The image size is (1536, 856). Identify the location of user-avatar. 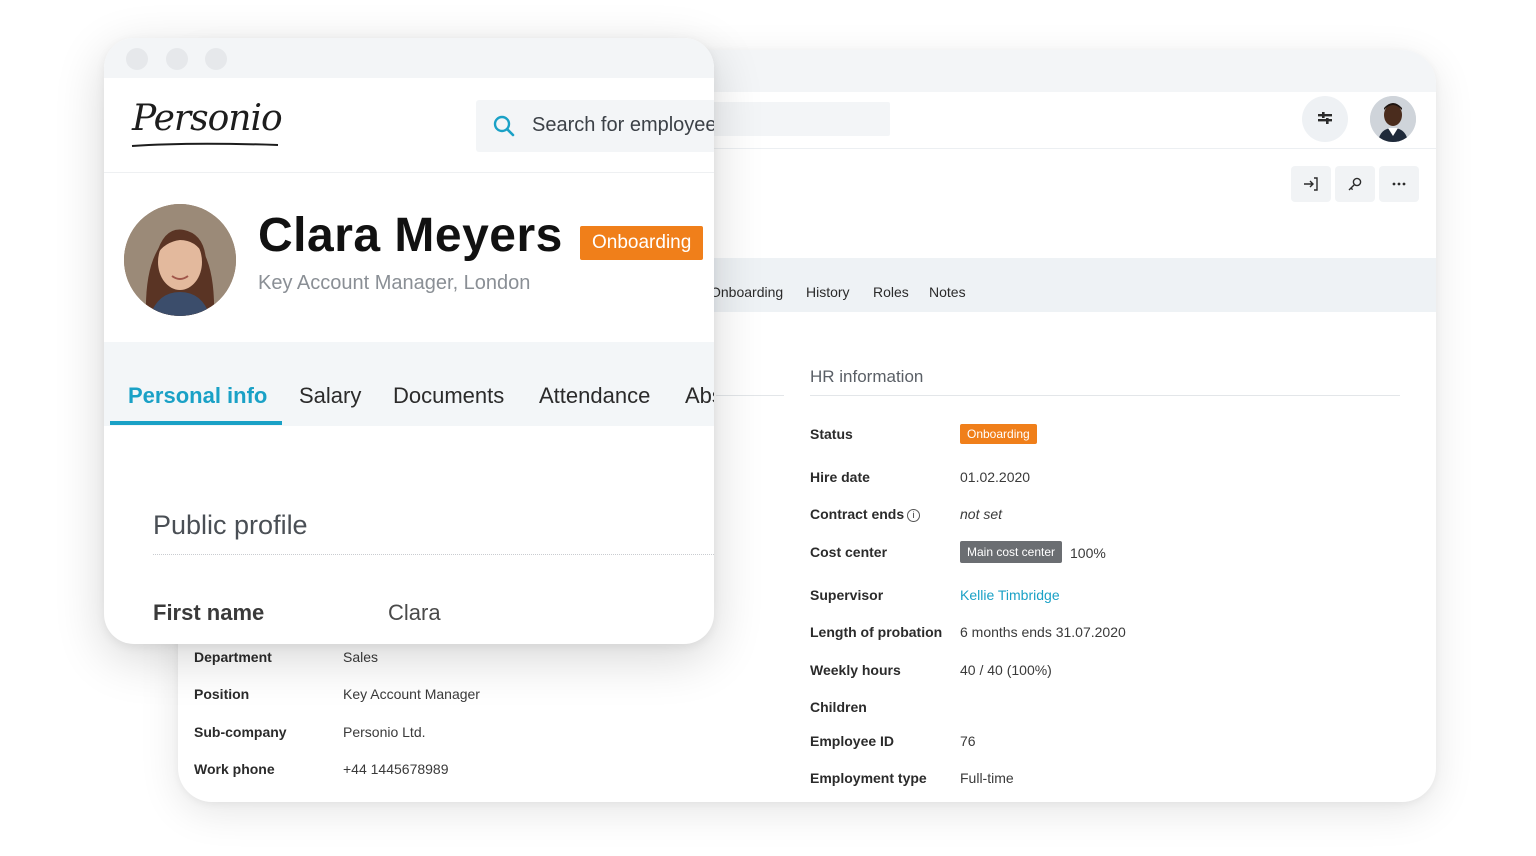
(1393, 119).